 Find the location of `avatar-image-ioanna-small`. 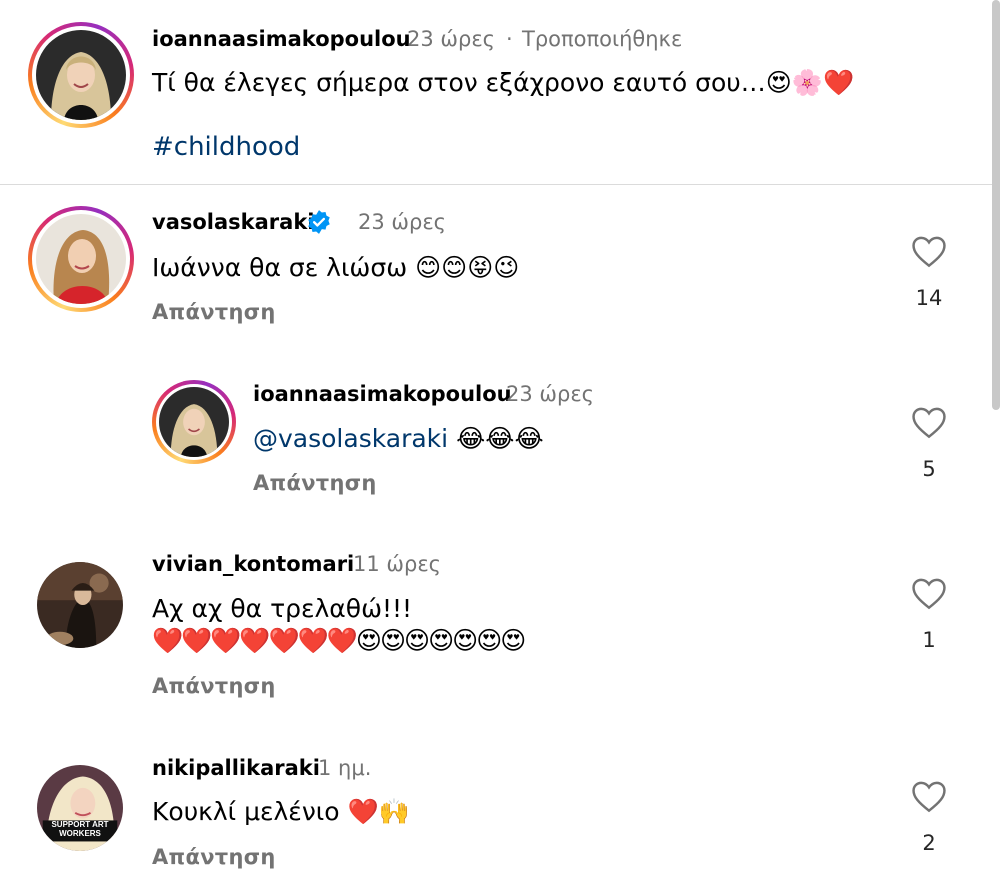

avatar-image-ioanna-small is located at coordinates (194, 422).